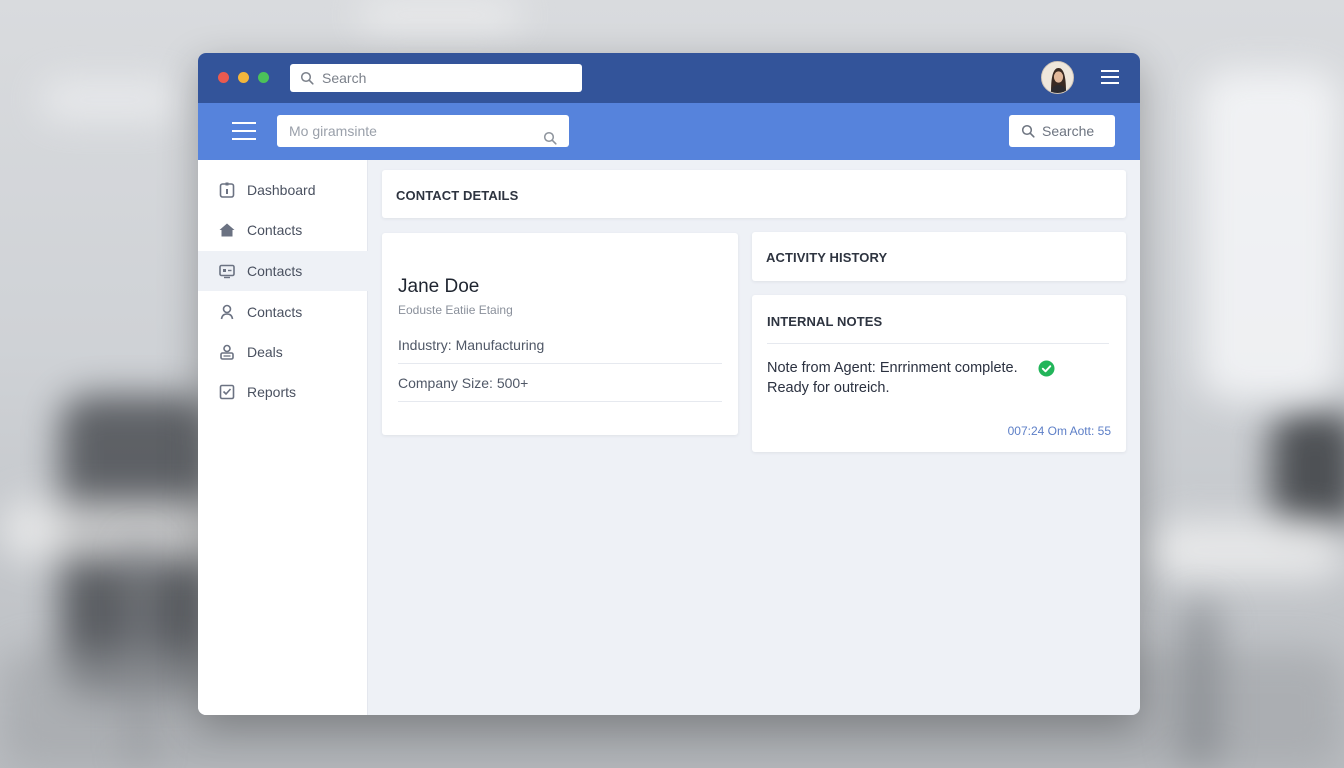 The image size is (1344, 768). Describe the element at coordinates (754, 194) in the screenshot. I see `contact-details-header: CONTACT DETAILS` at that location.